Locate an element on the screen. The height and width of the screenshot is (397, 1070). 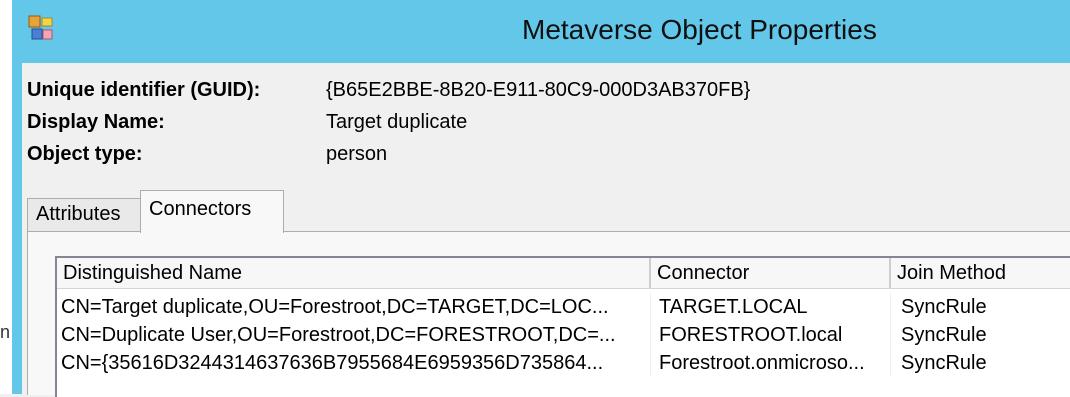
window-title: Metaverse Object Properties is located at coordinates (699, 29).